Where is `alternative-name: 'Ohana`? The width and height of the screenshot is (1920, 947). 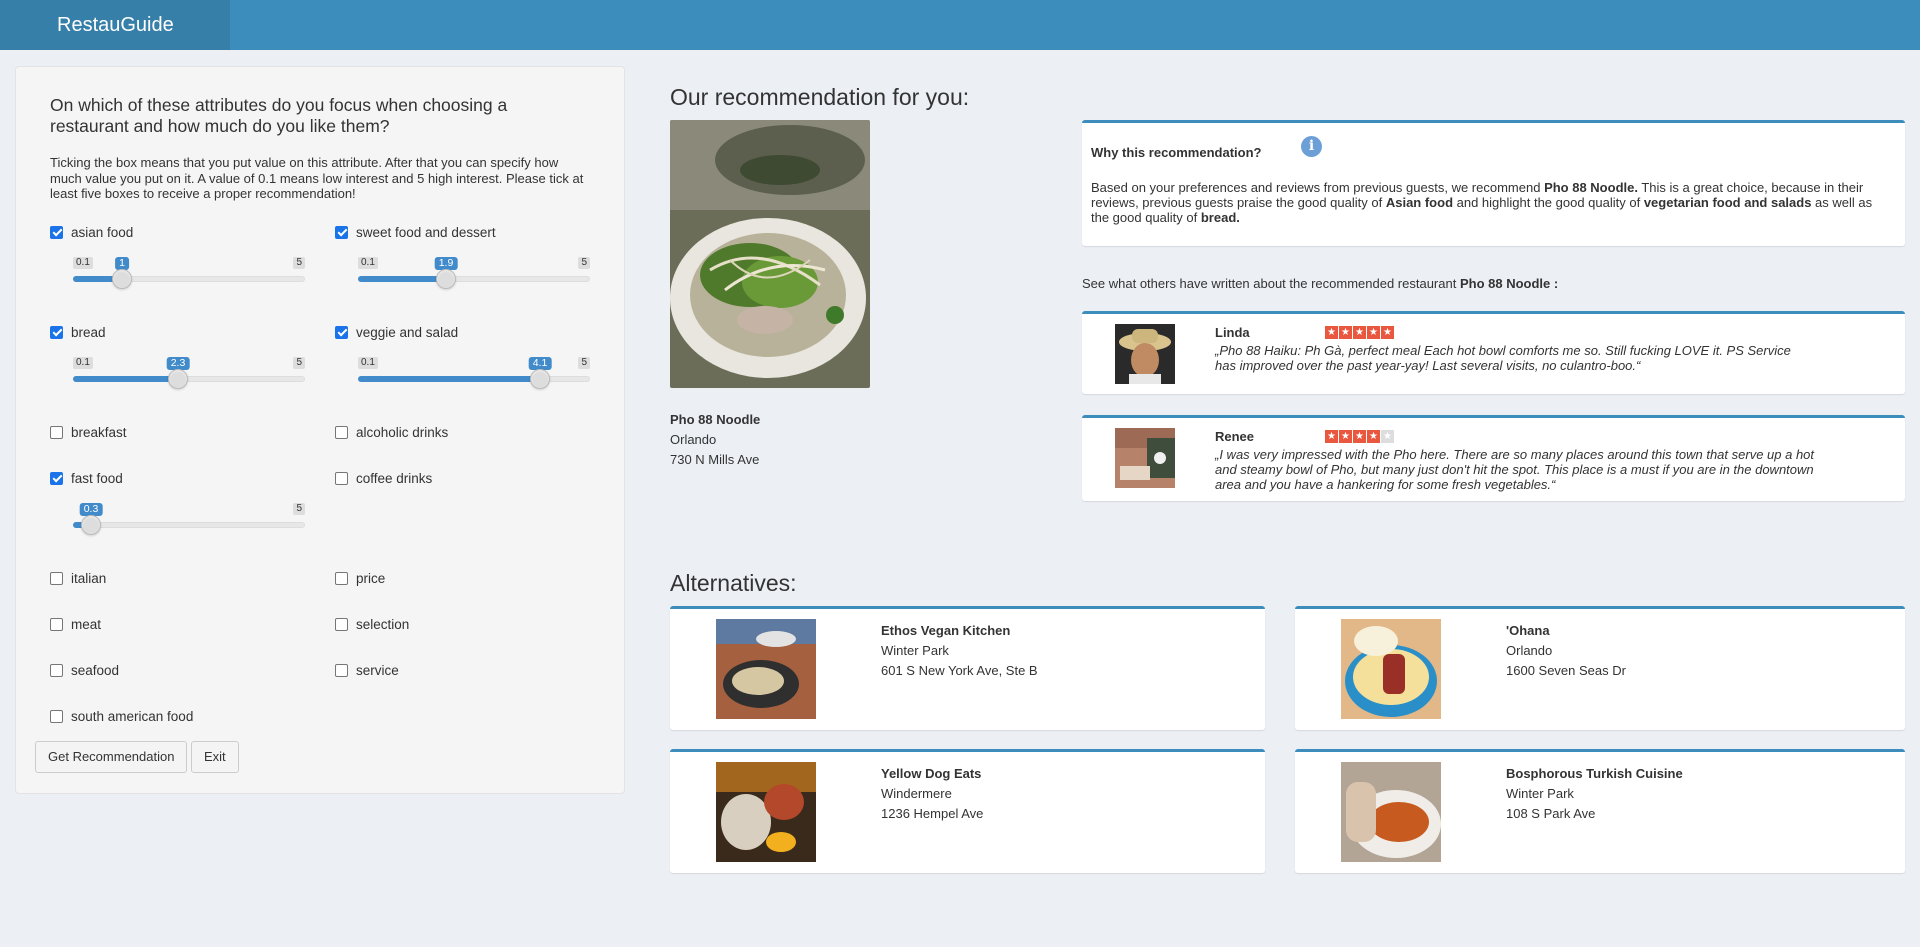
alternative-name: 'Ohana is located at coordinates (1566, 631).